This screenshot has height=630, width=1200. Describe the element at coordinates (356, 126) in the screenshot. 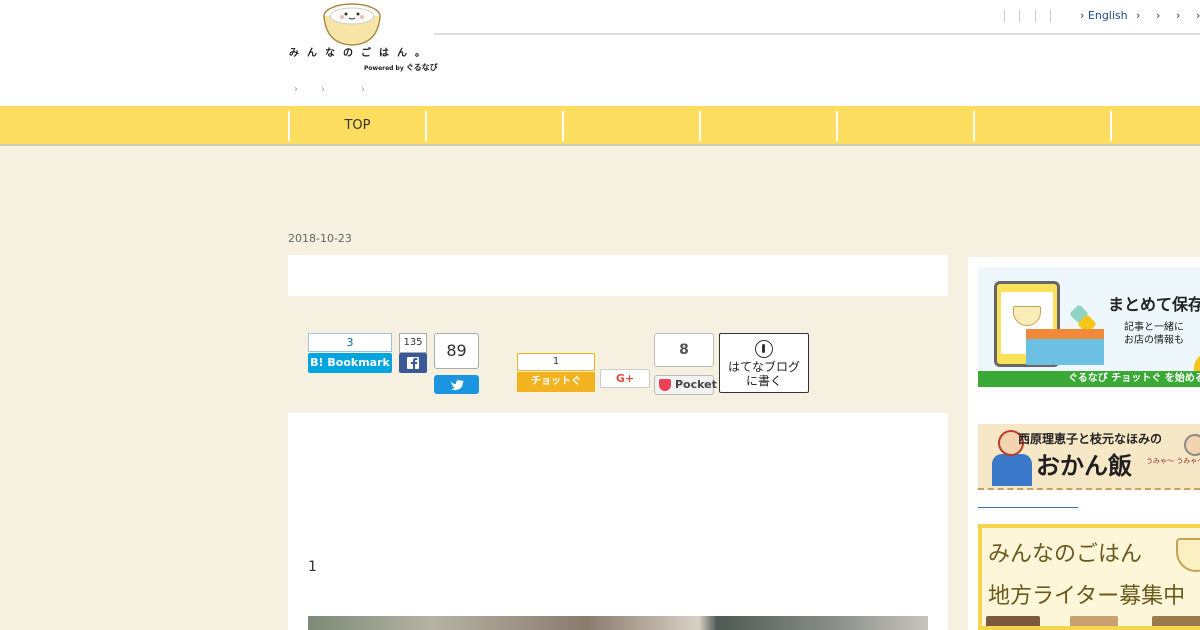

I see `nav-item-top: TOP` at that location.